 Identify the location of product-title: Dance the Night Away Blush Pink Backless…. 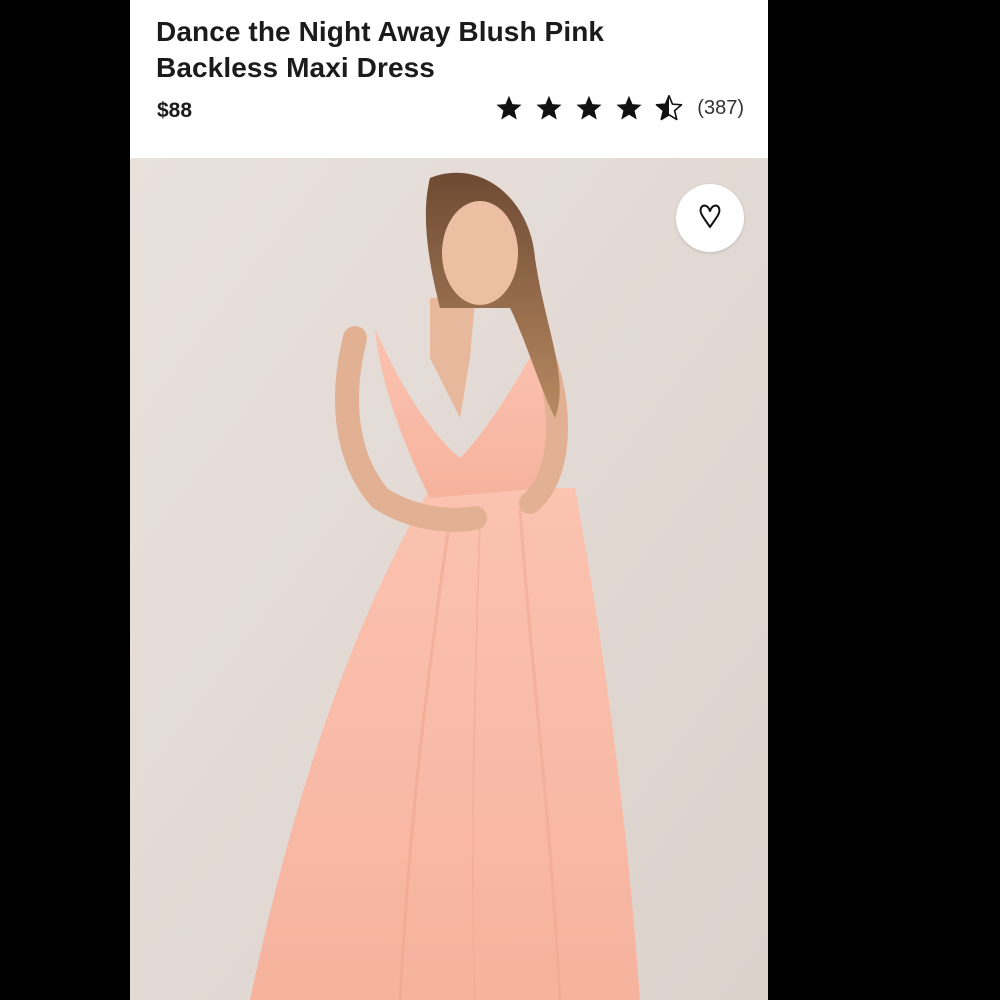
(380, 49).